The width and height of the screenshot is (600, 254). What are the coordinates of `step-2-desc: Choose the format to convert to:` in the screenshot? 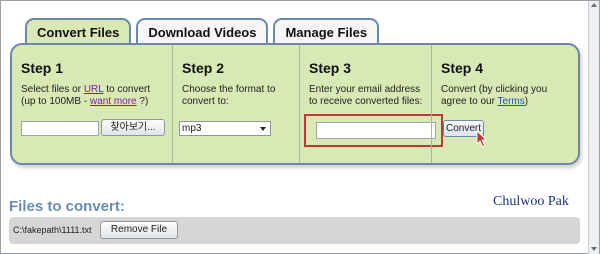 It's located at (229, 95).